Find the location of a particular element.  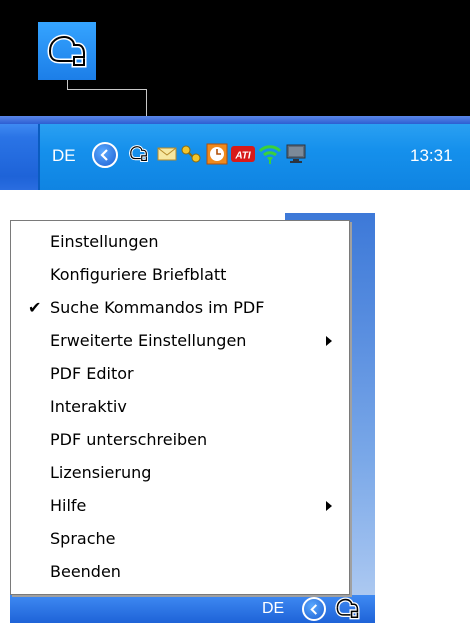

ati-icon: ATI is located at coordinates (243, 154).